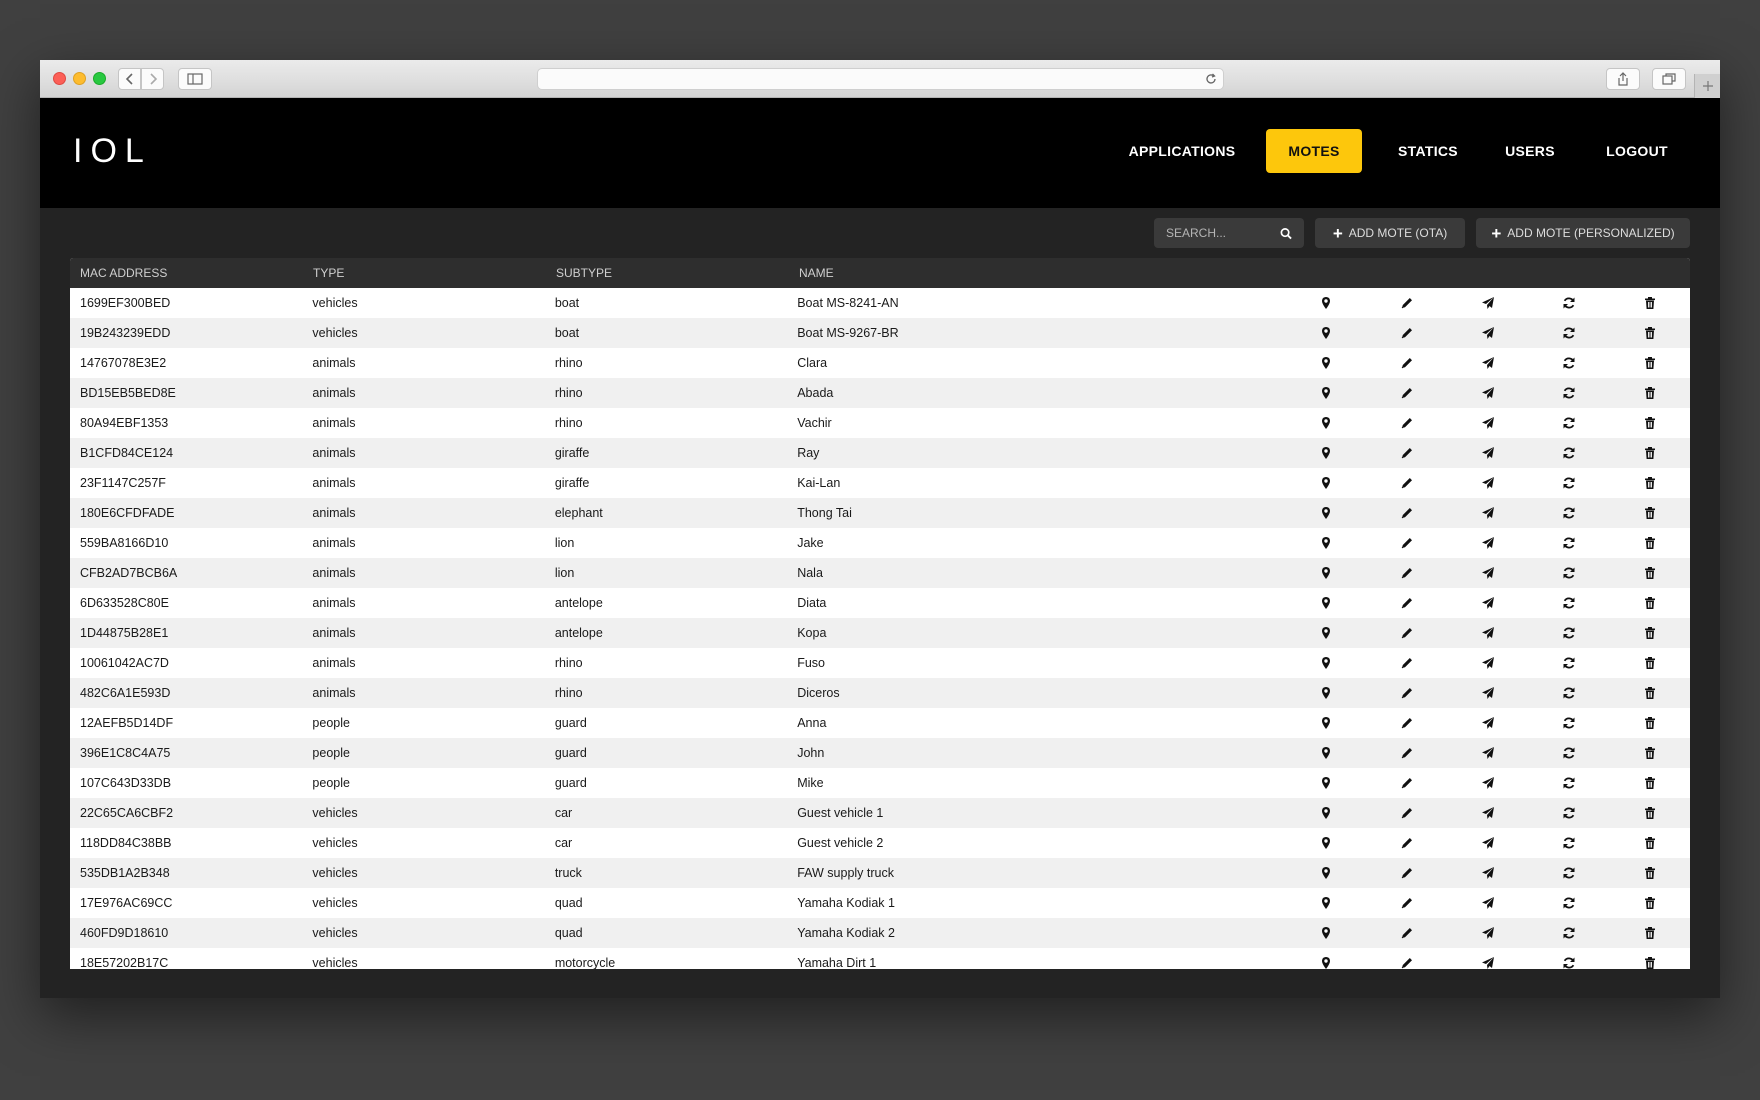 The height and width of the screenshot is (1100, 1760). Describe the element at coordinates (880, 573) in the screenshot. I see `table-row: CFB2AD7BCB6A animals lion Nala` at that location.